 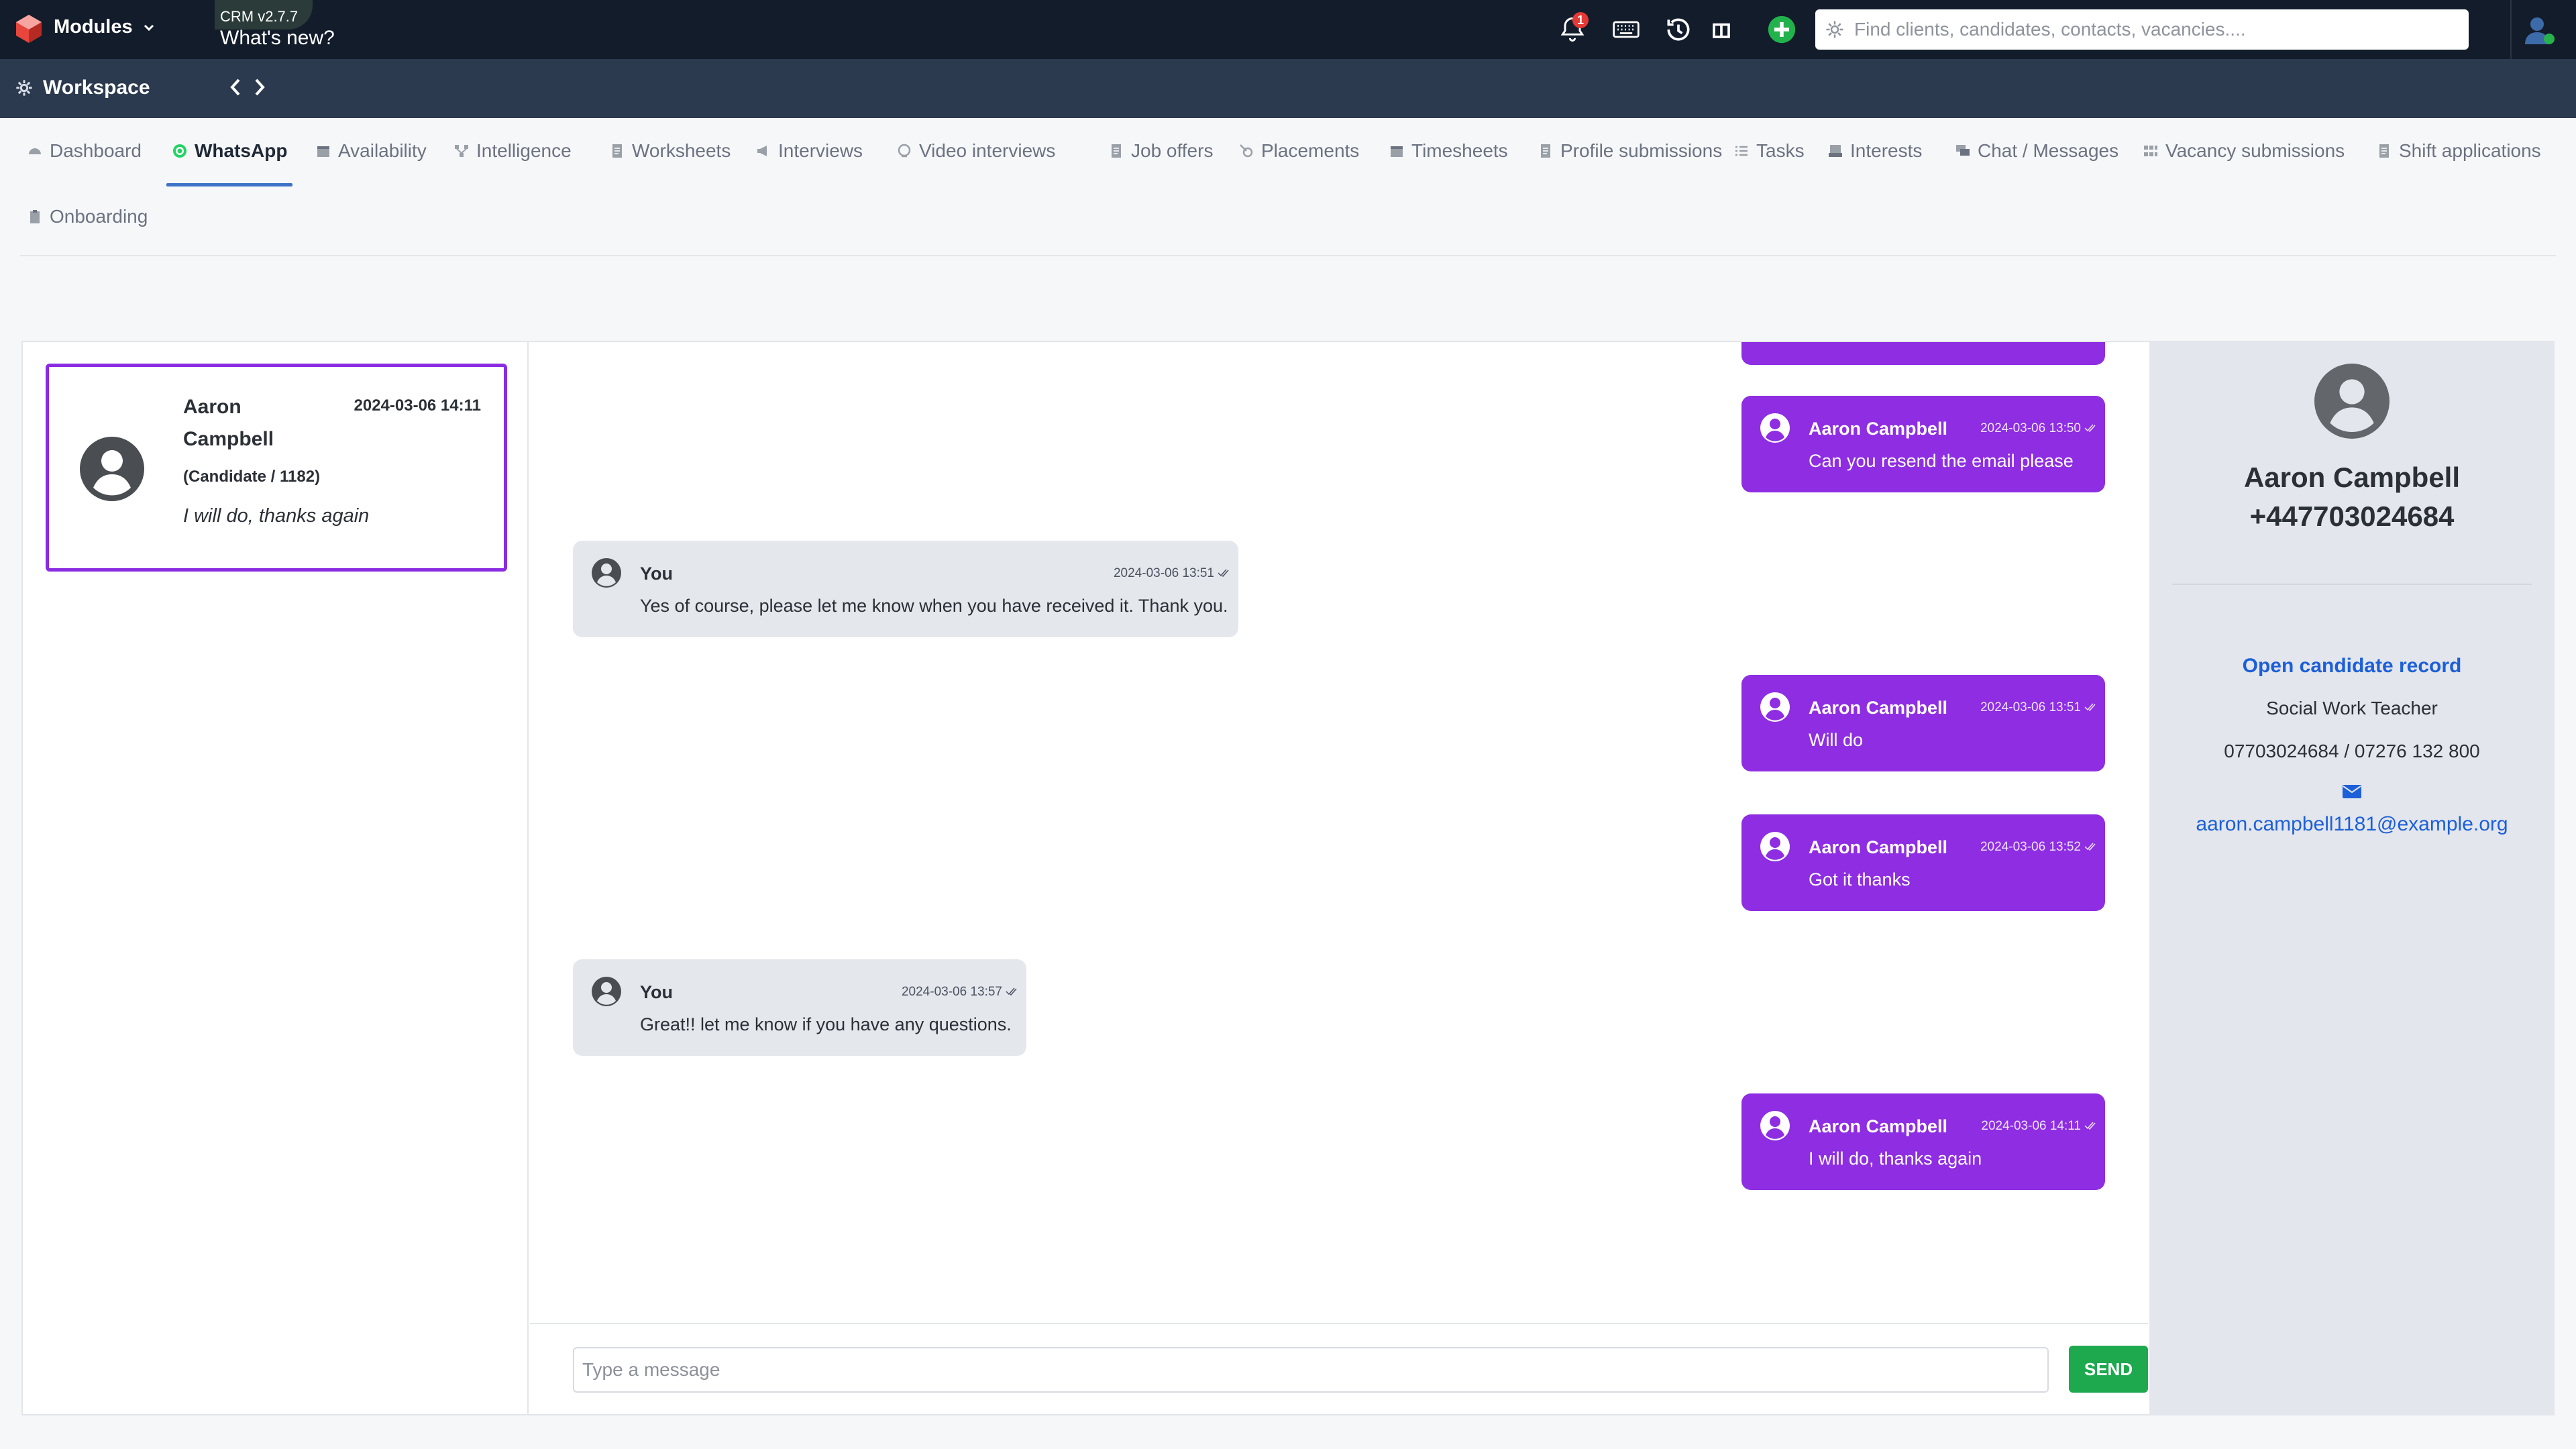 I want to click on history-button, so click(x=1678, y=29).